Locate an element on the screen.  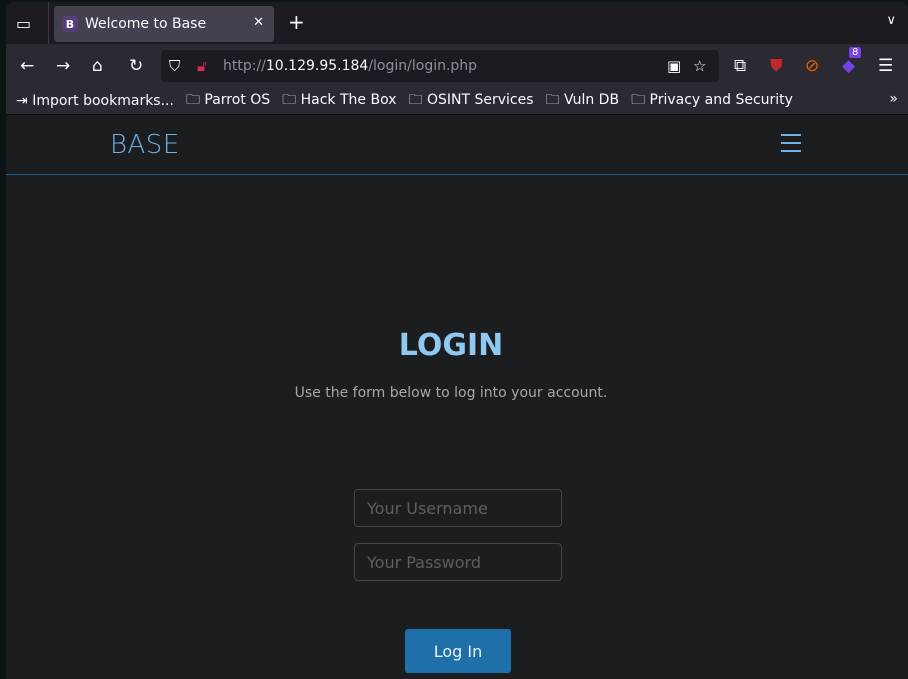
tab-title: Welcome to Base is located at coordinates (146, 24).